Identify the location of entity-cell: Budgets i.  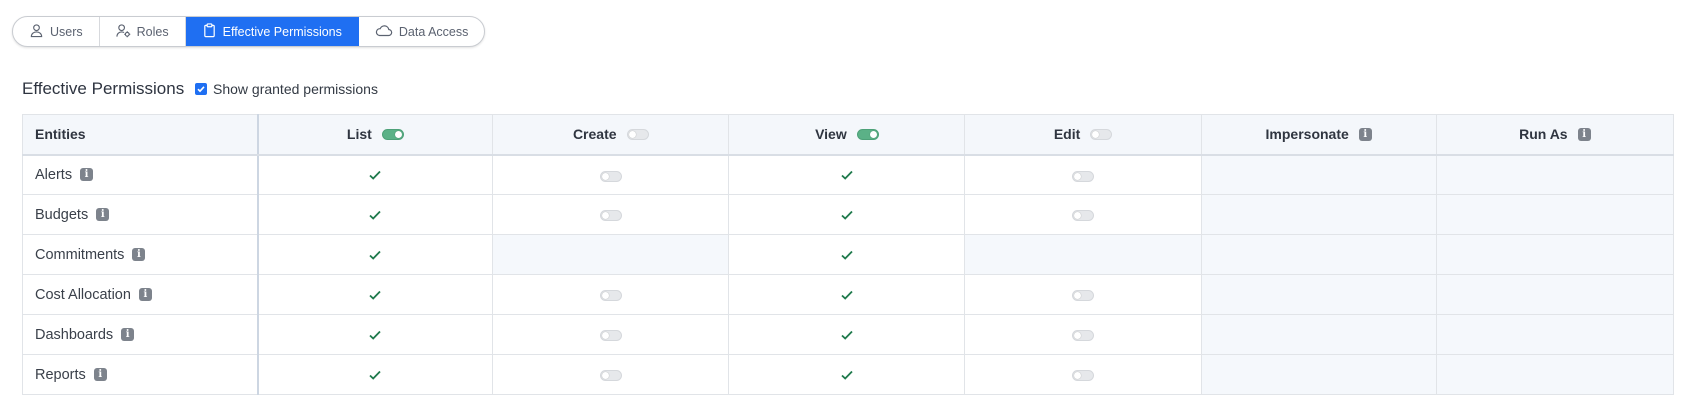
(140, 214).